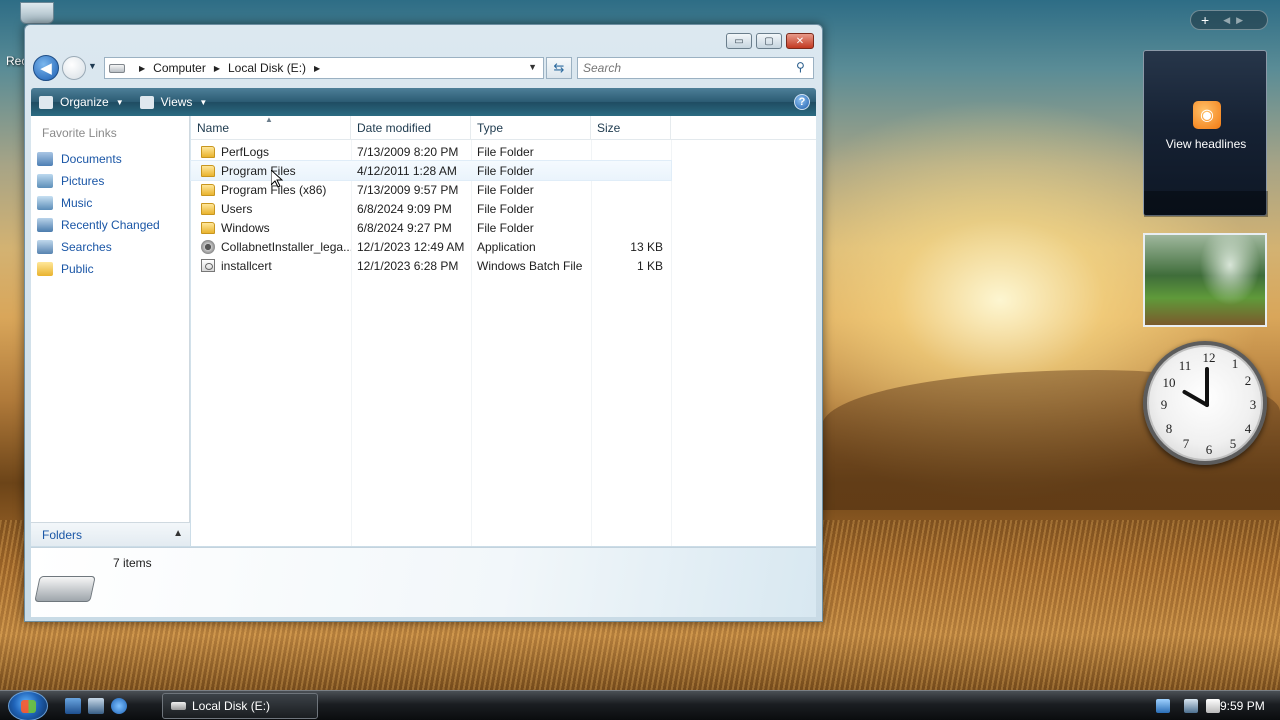 The image size is (1280, 720). Describe the element at coordinates (1206, 144) in the screenshot. I see `view-headlines-link: View headlines` at that location.